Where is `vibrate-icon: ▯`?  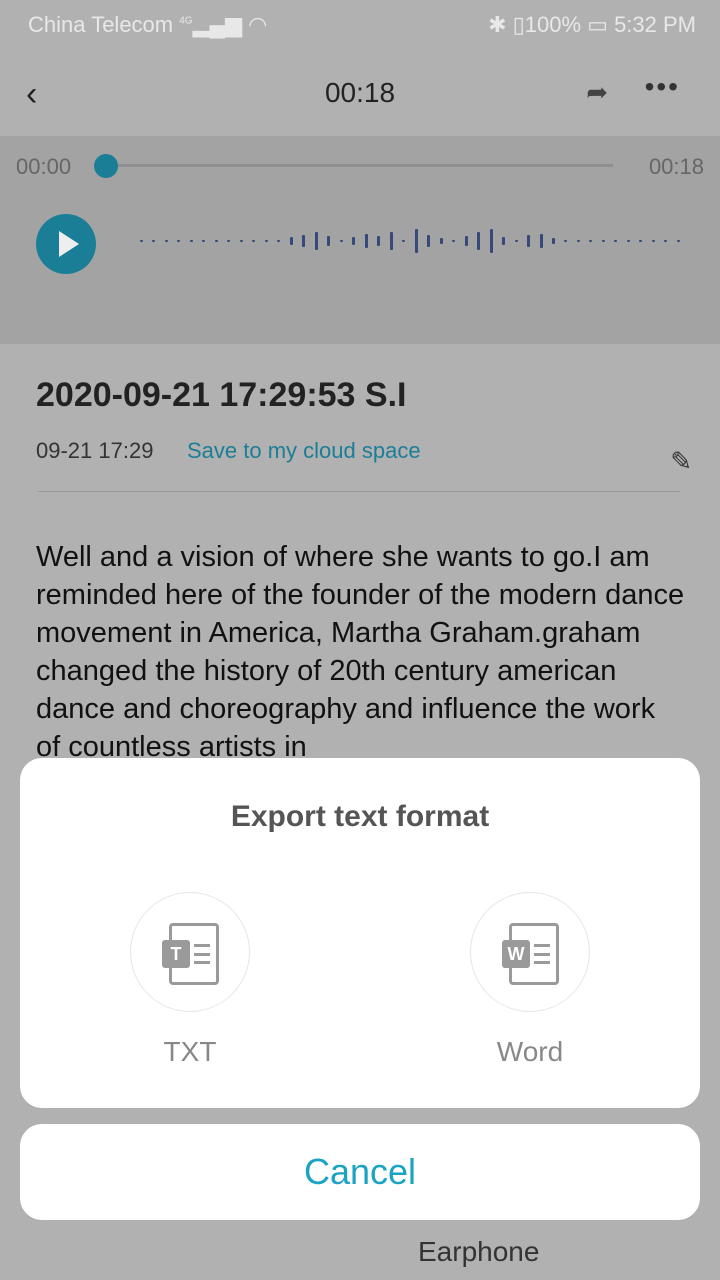
vibrate-icon: ▯ is located at coordinates (518, 24).